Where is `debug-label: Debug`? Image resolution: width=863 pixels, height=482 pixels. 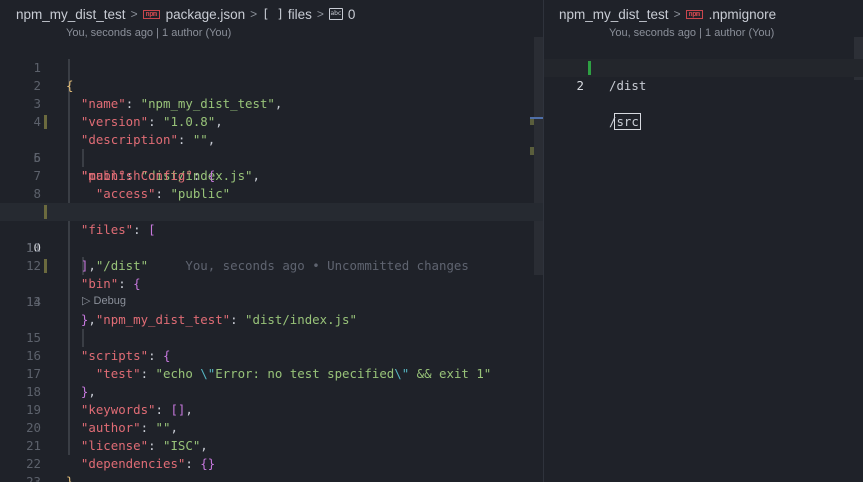 debug-label: Debug is located at coordinates (109, 301).